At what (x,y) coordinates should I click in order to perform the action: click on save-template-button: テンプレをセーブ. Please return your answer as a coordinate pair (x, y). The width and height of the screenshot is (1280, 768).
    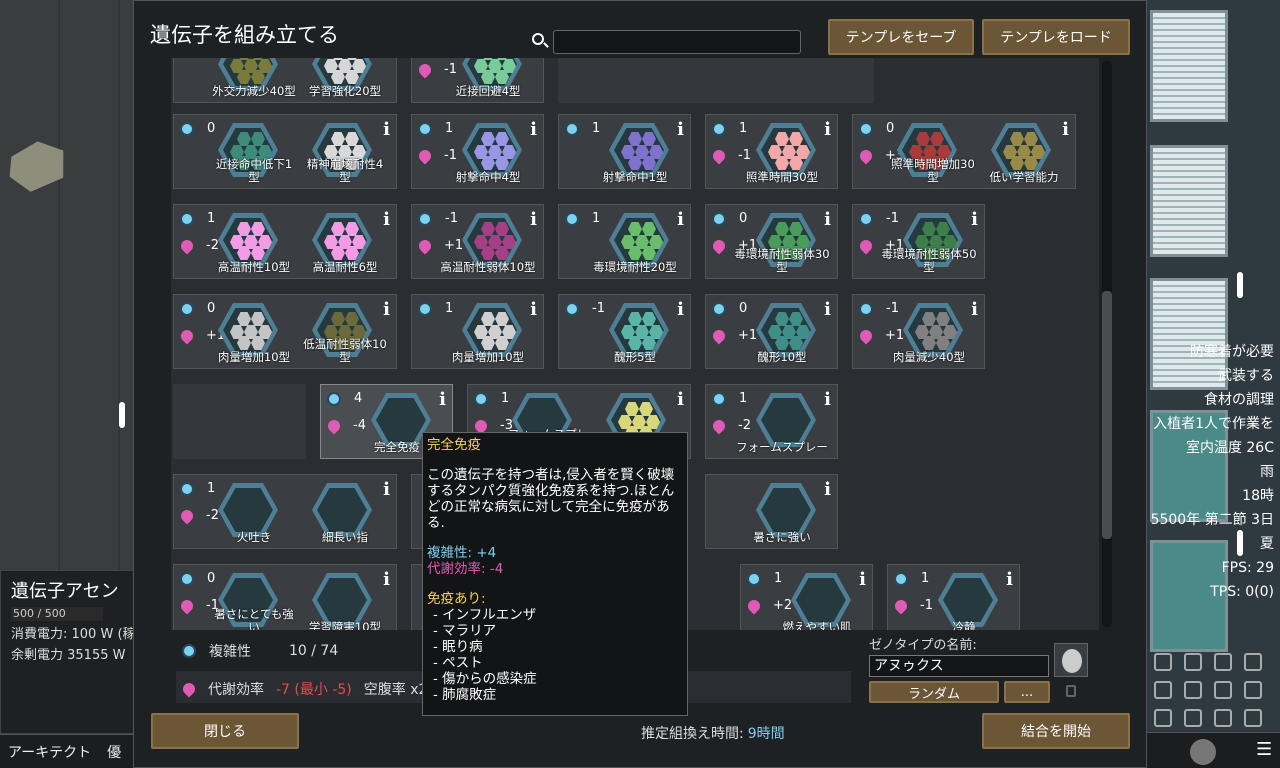
    Looking at the image, I should click on (901, 37).